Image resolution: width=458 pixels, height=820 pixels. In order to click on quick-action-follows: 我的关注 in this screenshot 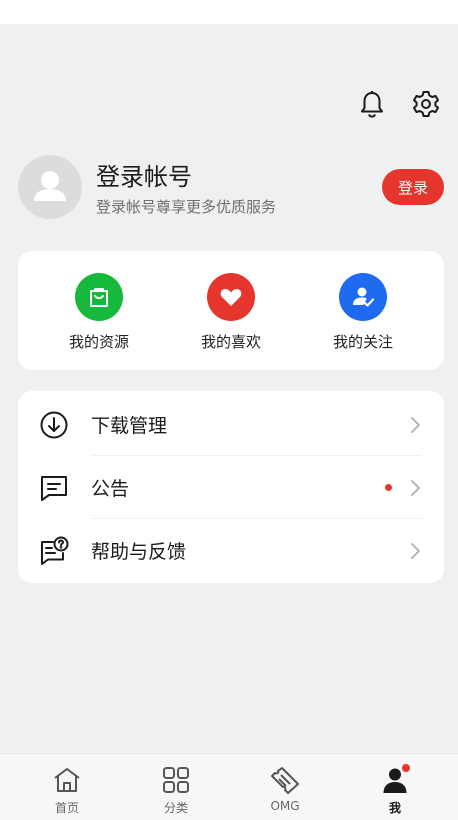, I will do `click(363, 312)`.